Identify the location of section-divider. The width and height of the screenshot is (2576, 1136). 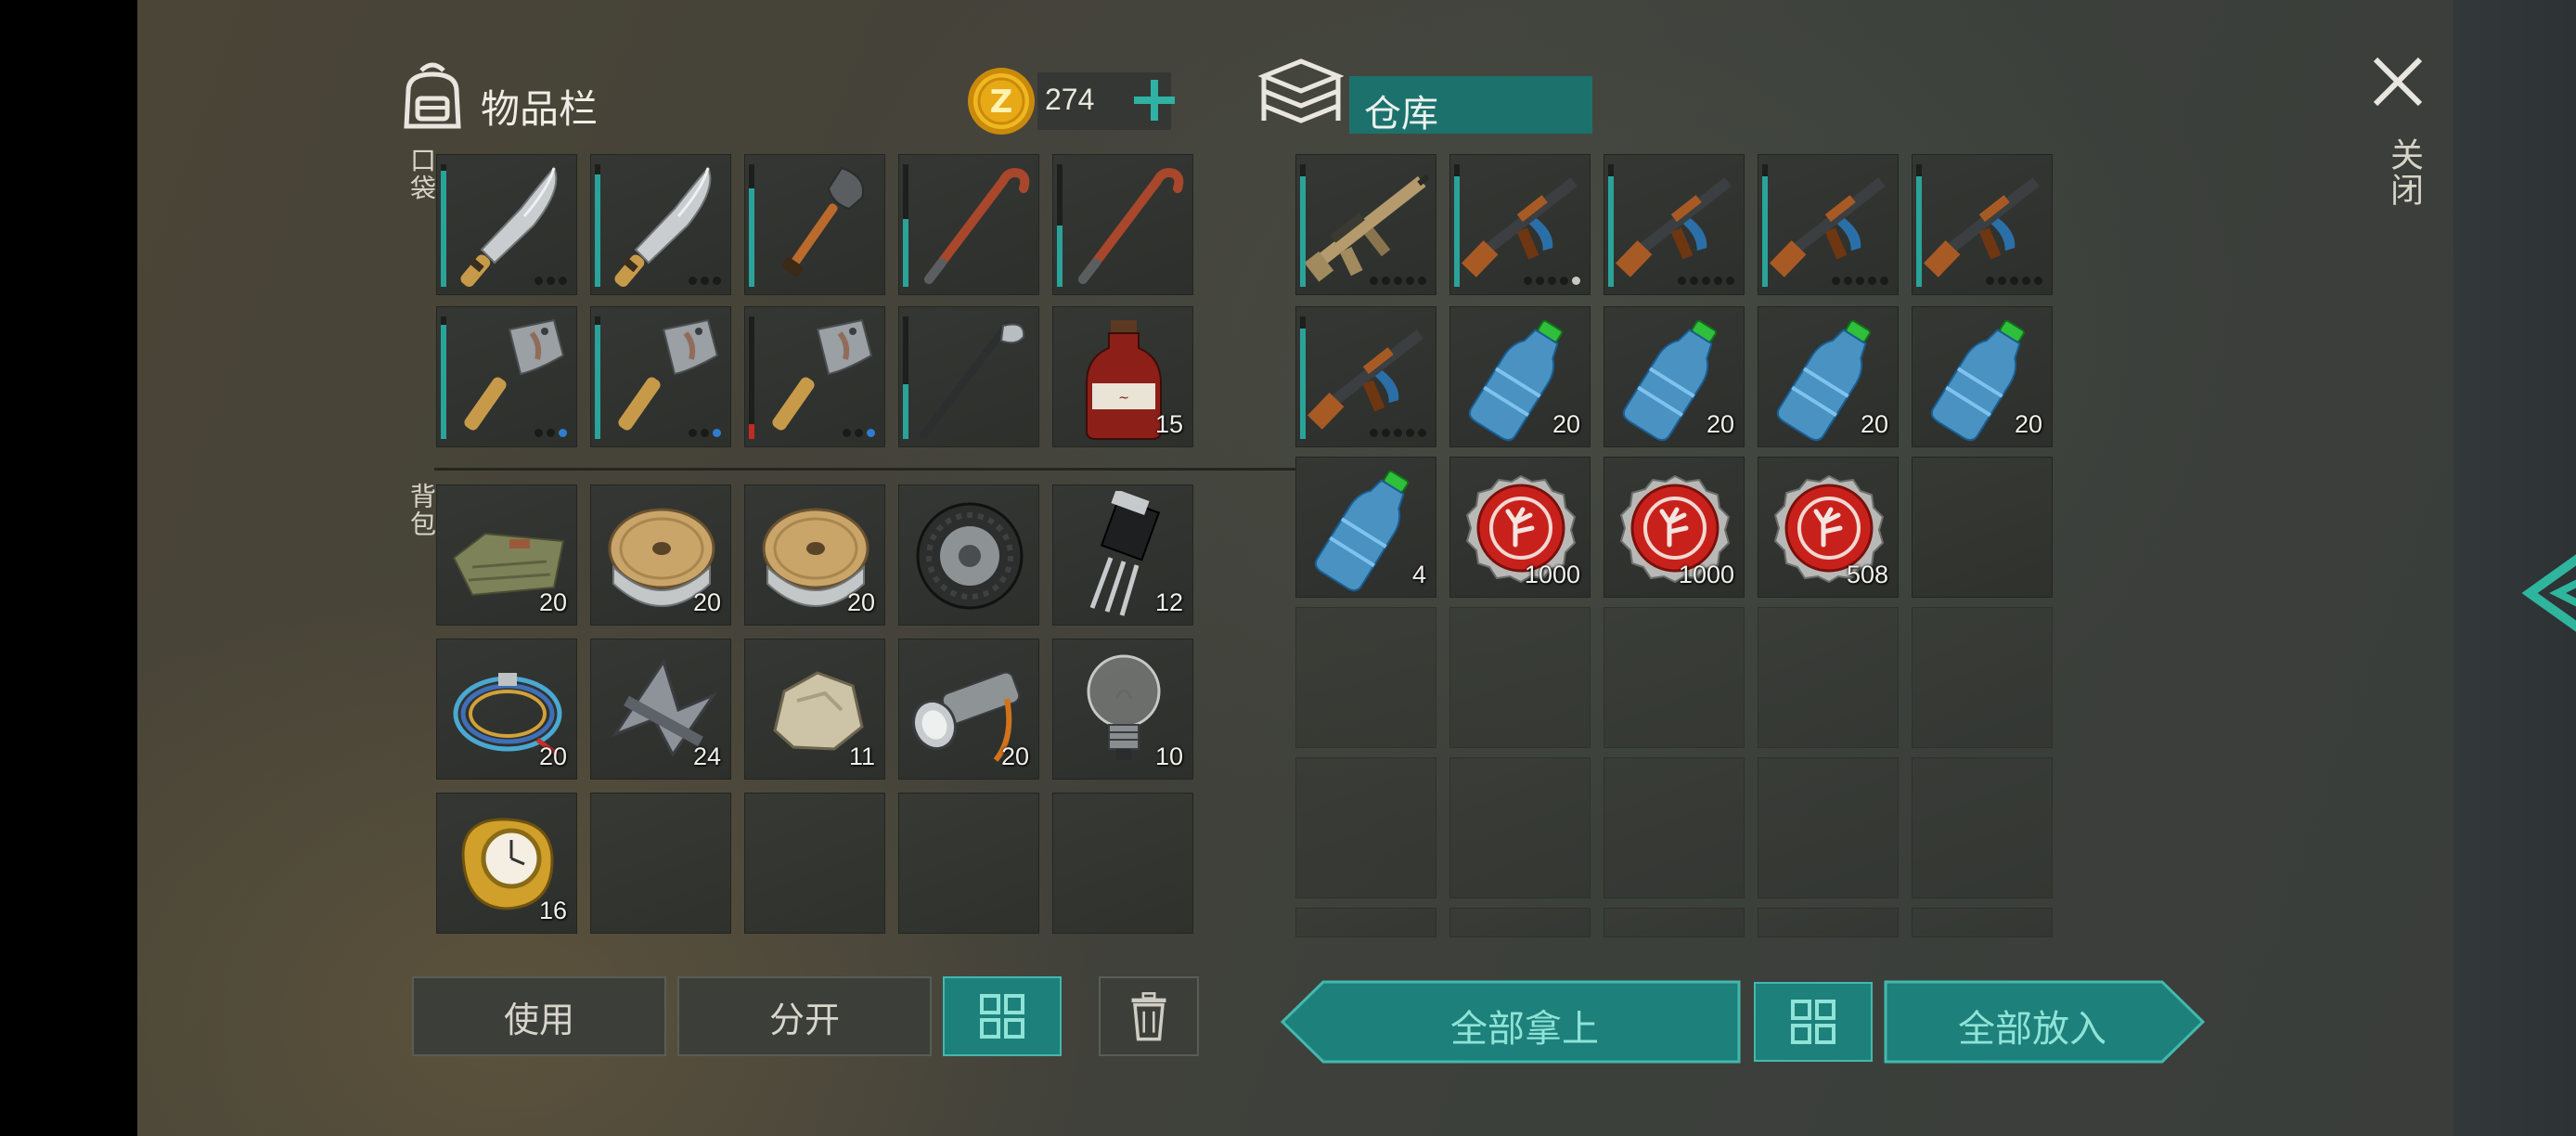
(886, 469).